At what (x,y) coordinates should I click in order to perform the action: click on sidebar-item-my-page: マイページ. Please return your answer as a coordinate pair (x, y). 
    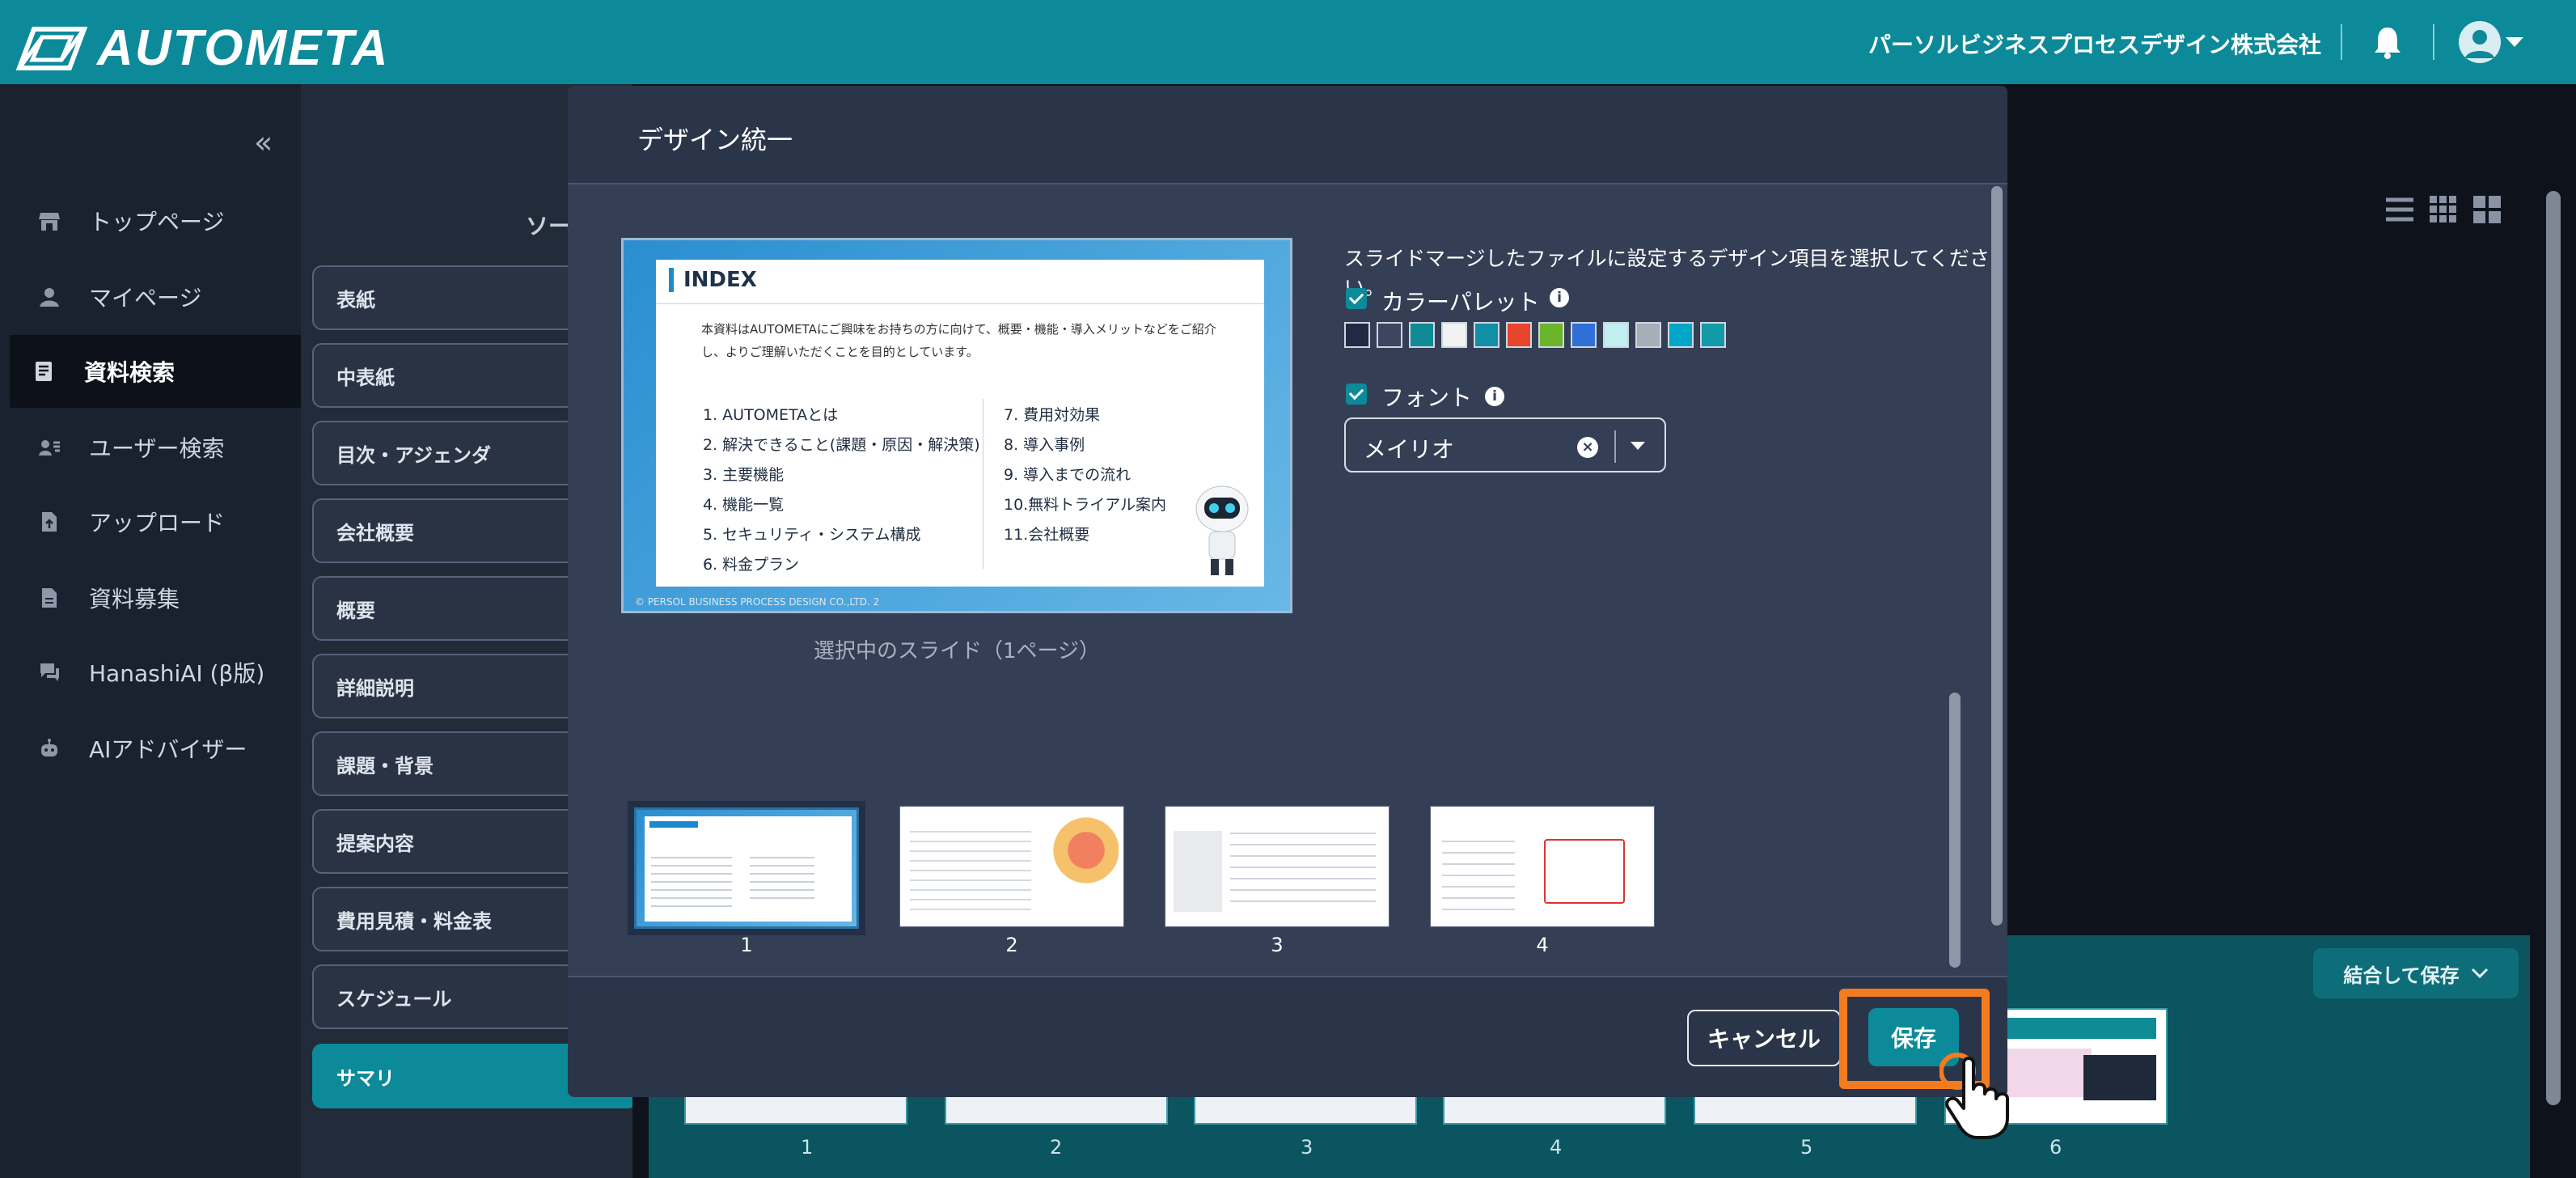
    Looking at the image, I should click on (156, 297).